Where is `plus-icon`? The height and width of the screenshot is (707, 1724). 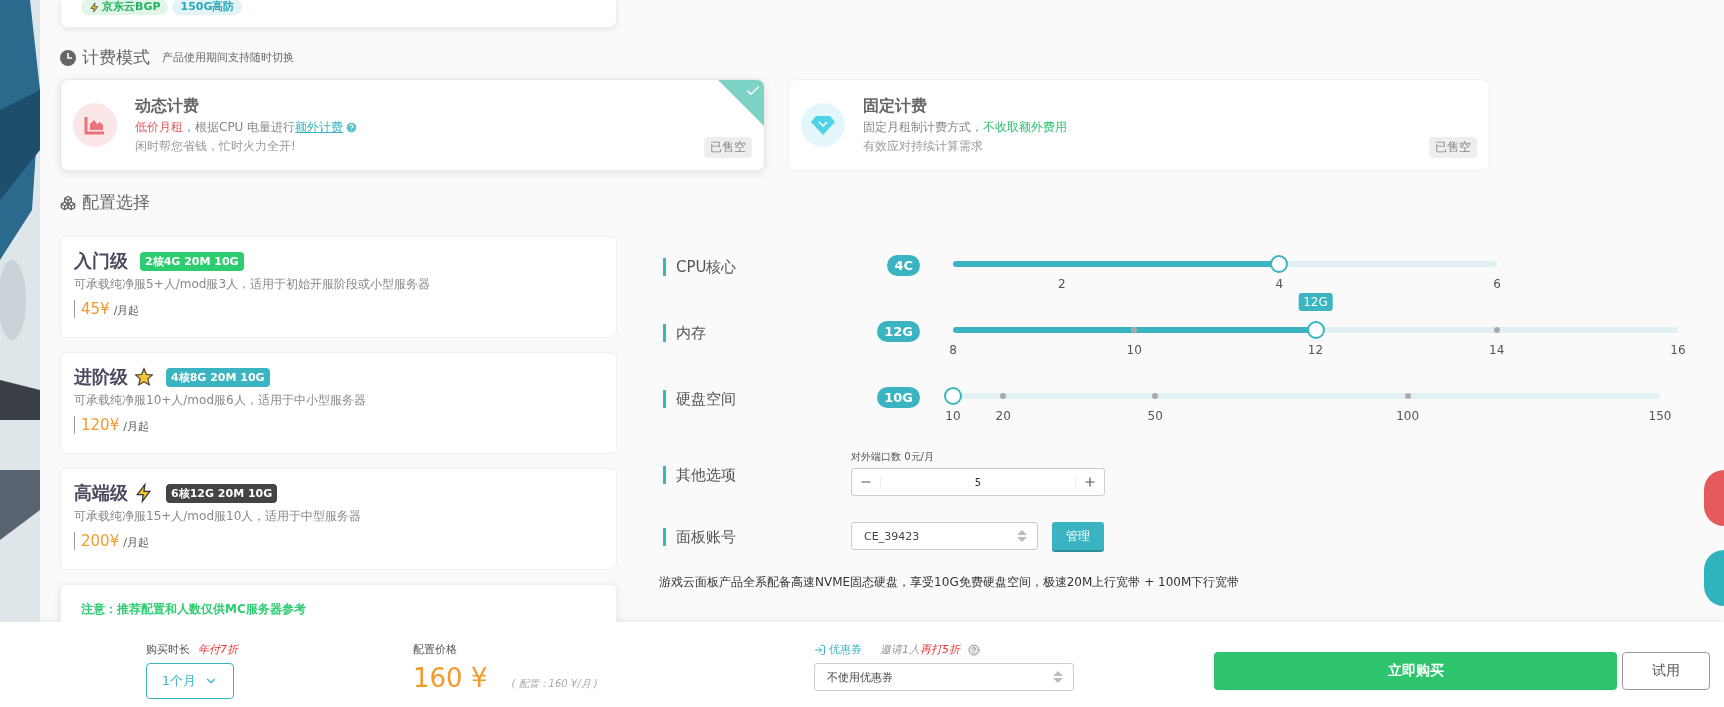
plus-icon is located at coordinates (1090, 482).